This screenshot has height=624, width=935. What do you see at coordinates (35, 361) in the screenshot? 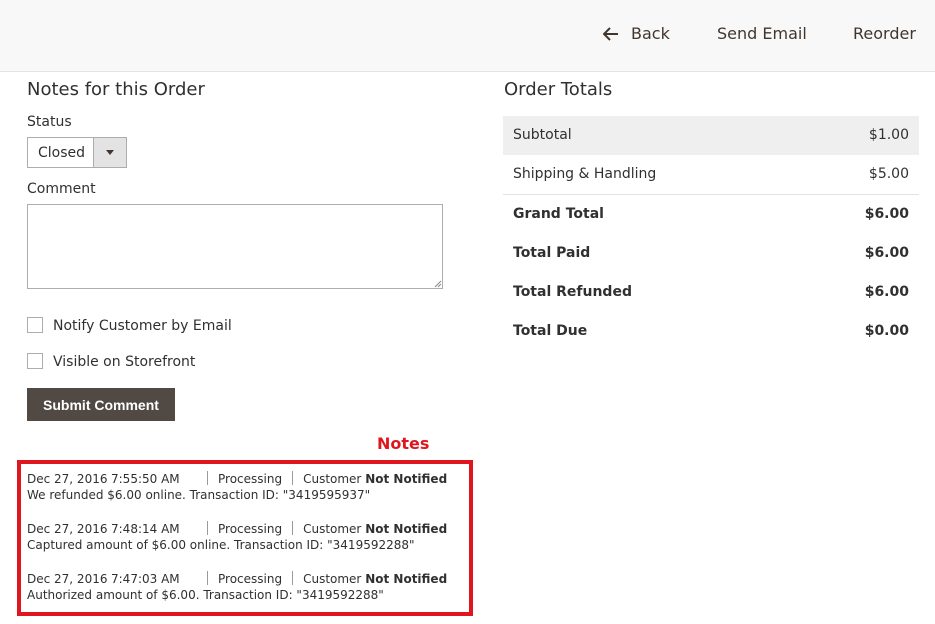
I see `visible-storefront-checkbox` at bounding box center [35, 361].